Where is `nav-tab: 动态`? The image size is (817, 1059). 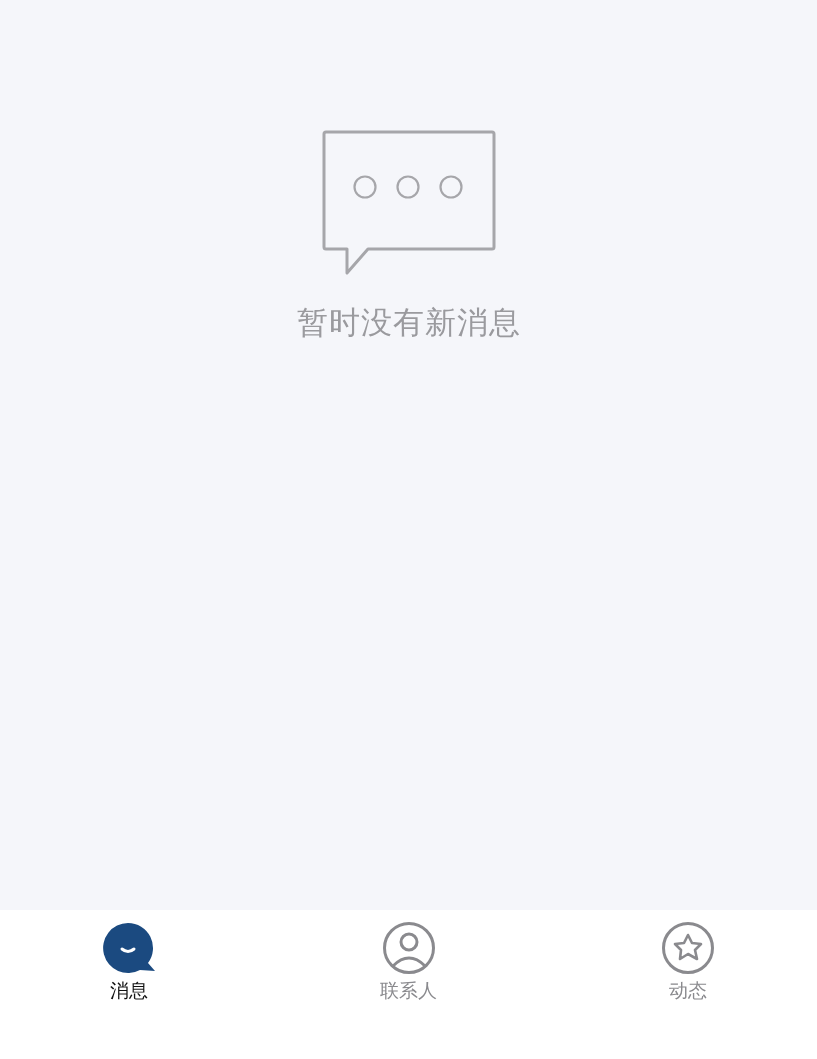 nav-tab: 动态 is located at coordinates (688, 984).